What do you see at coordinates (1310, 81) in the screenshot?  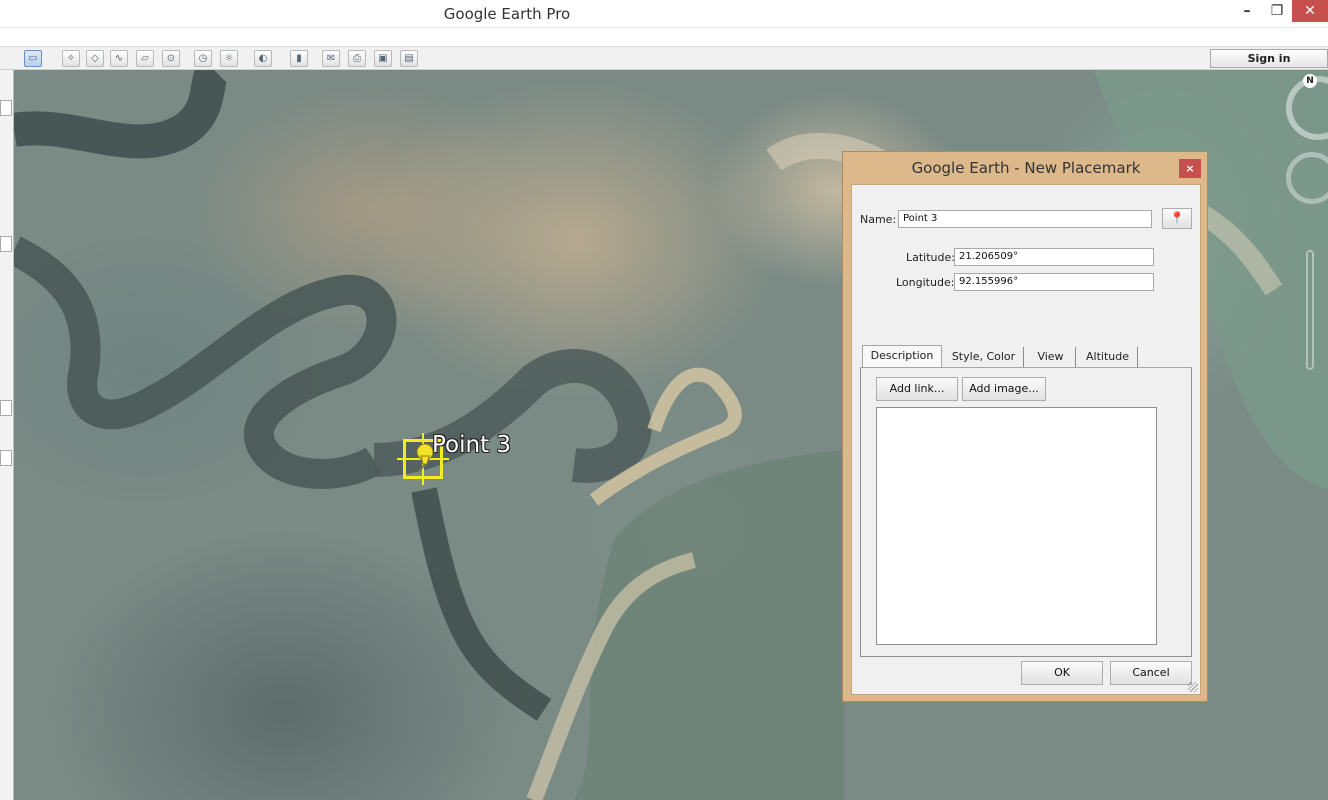 I see `north-indicator: N` at bounding box center [1310, 81].